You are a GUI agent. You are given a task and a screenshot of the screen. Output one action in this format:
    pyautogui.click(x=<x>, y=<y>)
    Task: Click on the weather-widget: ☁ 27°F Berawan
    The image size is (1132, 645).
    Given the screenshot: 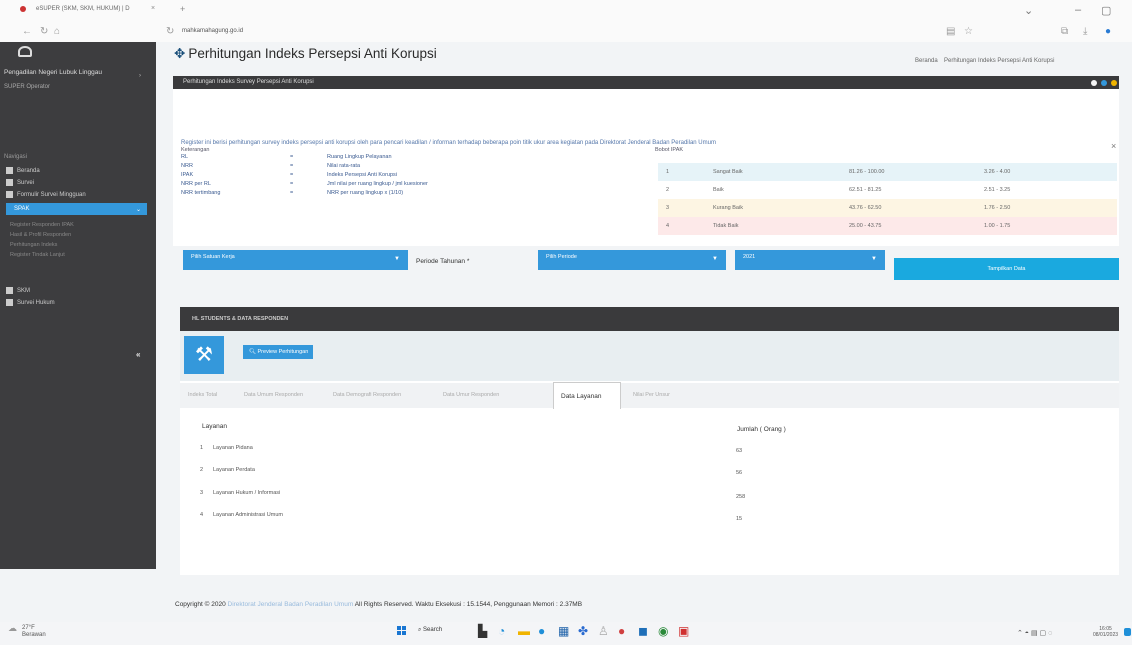 What is the action you would take?
    pyautogui.click(x=27, y=631)
    